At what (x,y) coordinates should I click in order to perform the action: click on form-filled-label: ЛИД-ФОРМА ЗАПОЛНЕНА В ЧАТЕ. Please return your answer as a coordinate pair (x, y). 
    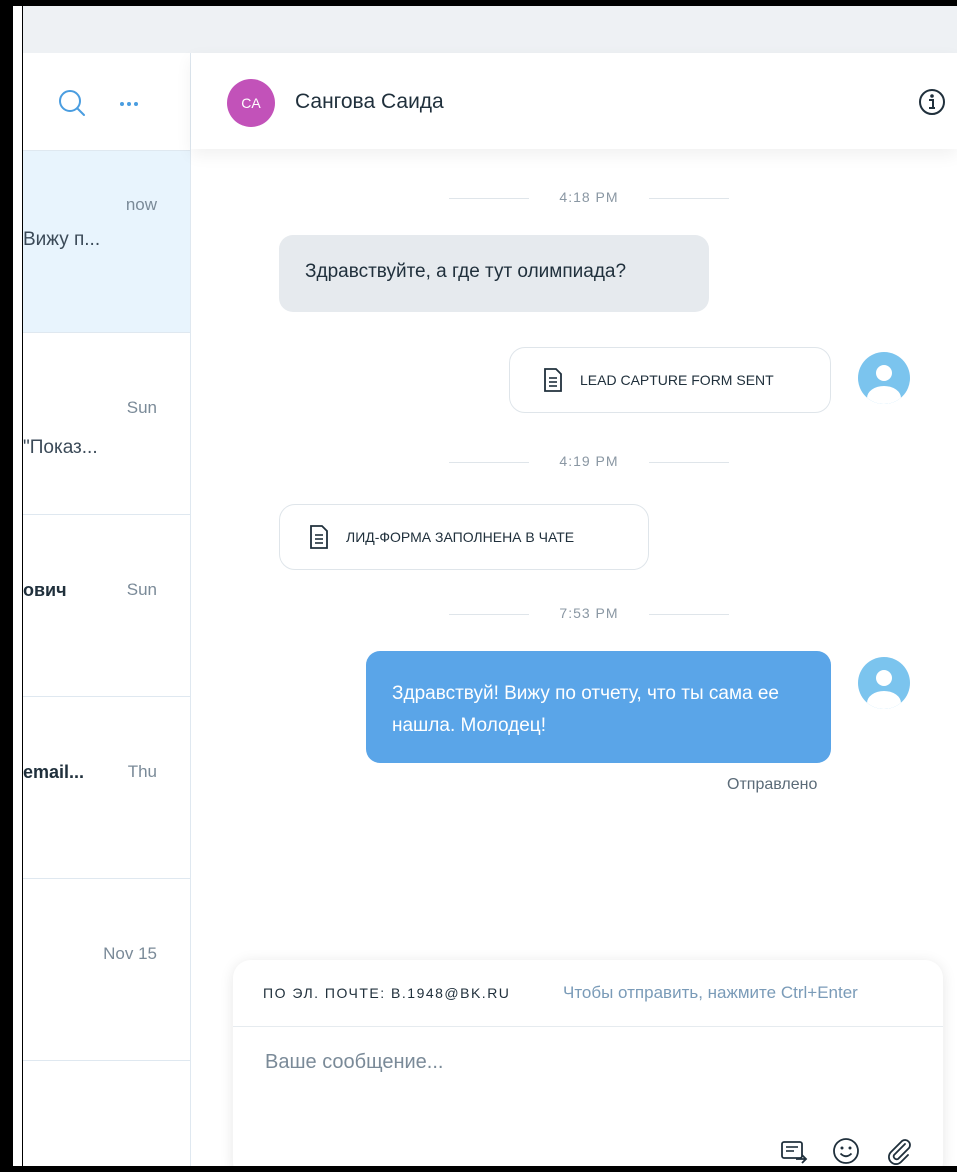
    Looking at the image, I should click on (460, 537).